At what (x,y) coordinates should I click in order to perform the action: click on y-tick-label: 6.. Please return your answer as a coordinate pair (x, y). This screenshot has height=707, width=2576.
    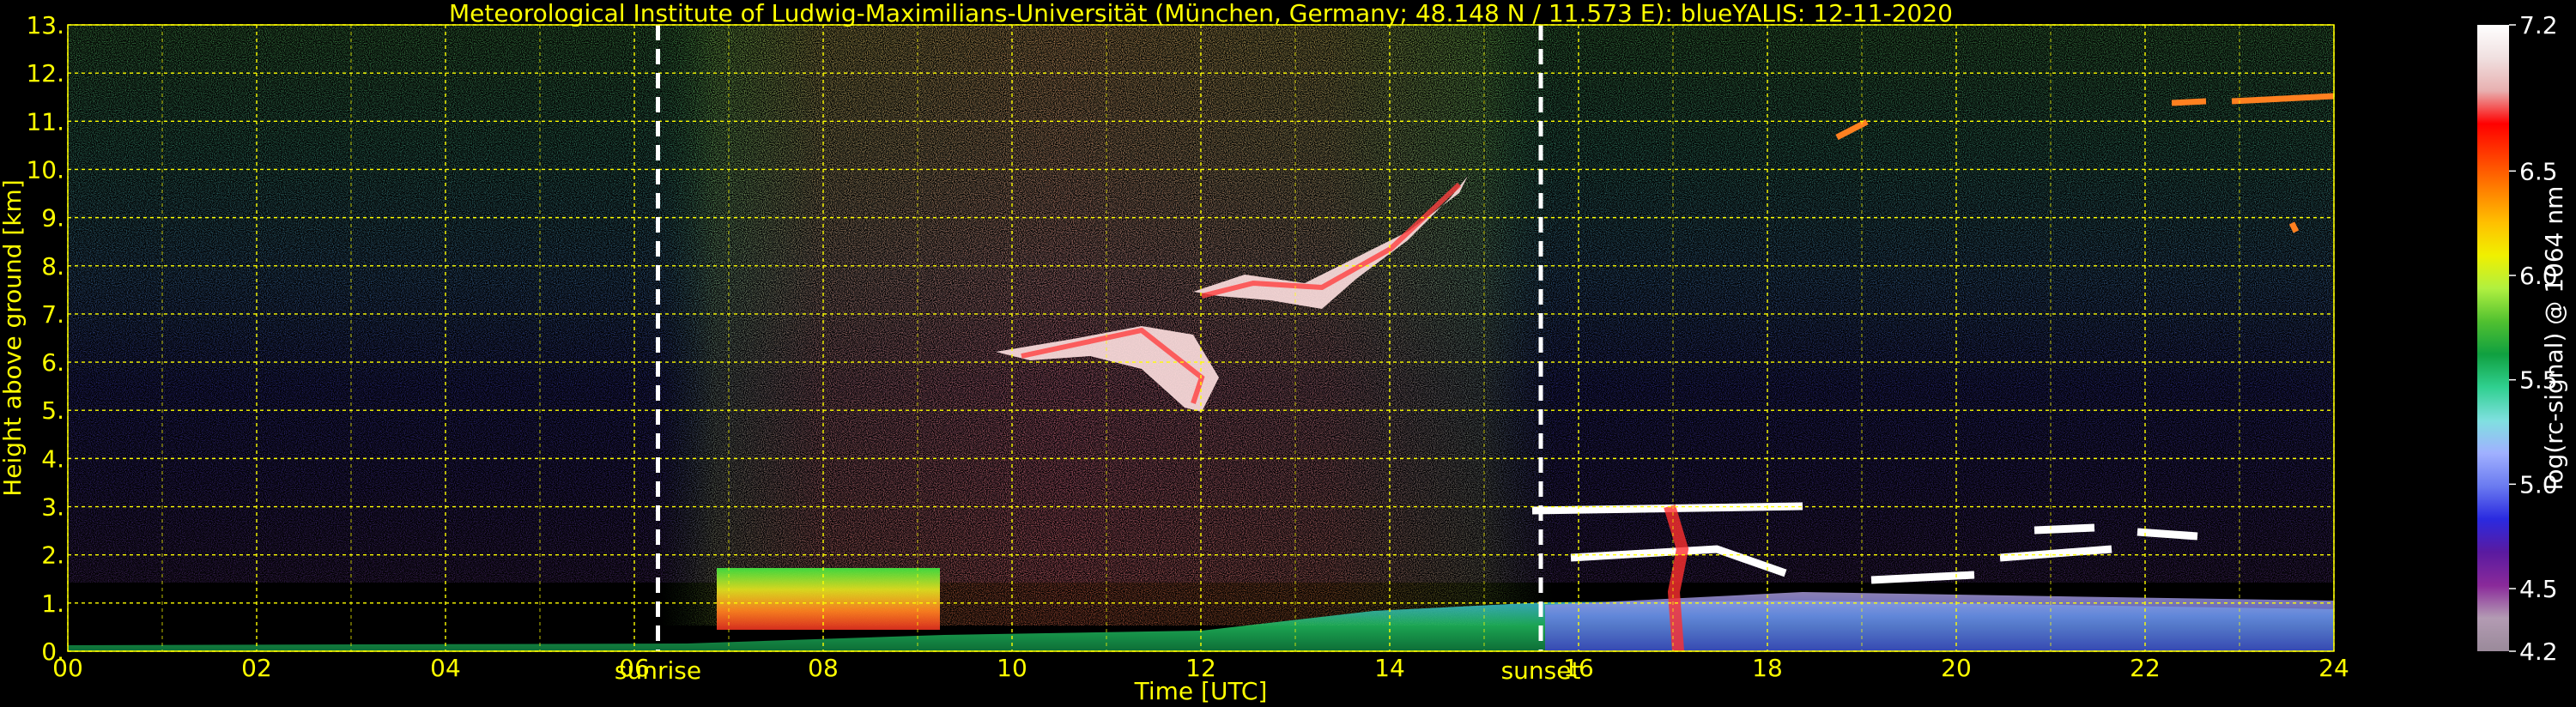
    Looking at the image, I should click on (52, 363).